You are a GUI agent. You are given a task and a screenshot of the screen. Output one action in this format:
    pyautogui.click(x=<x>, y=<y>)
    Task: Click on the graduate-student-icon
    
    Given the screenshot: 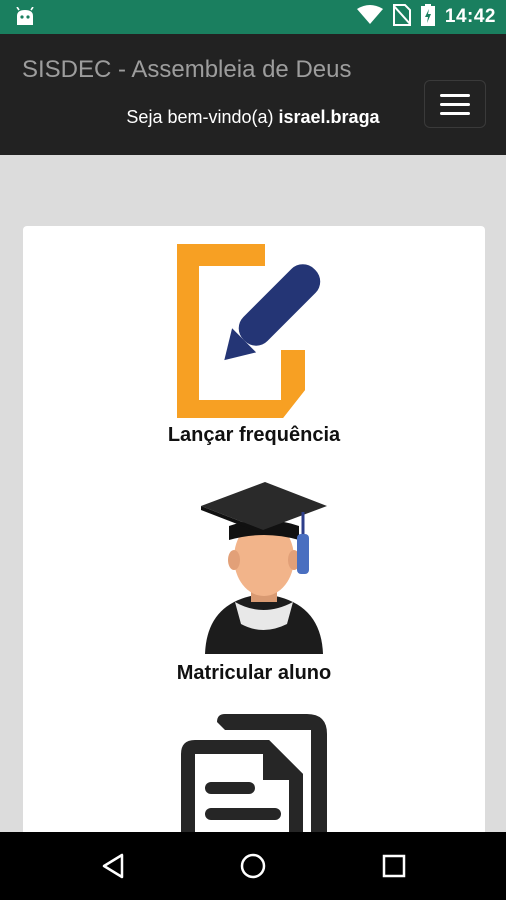 What is the action you would take?
    pyautogui.click(x=264, y=568)
    